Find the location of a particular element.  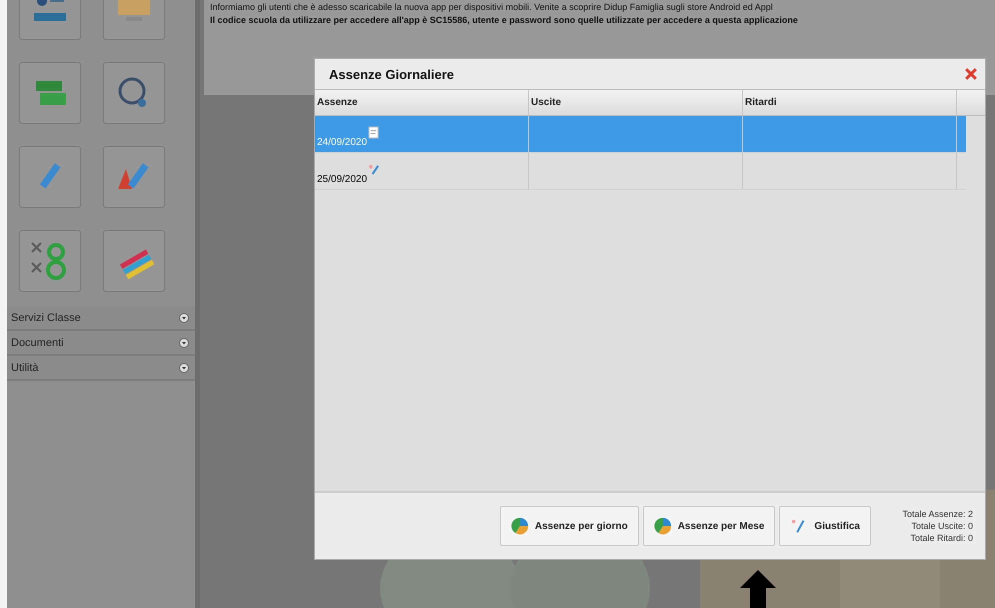

total-label: Totale Assenze: 2 is located at coordinates (937, 514).